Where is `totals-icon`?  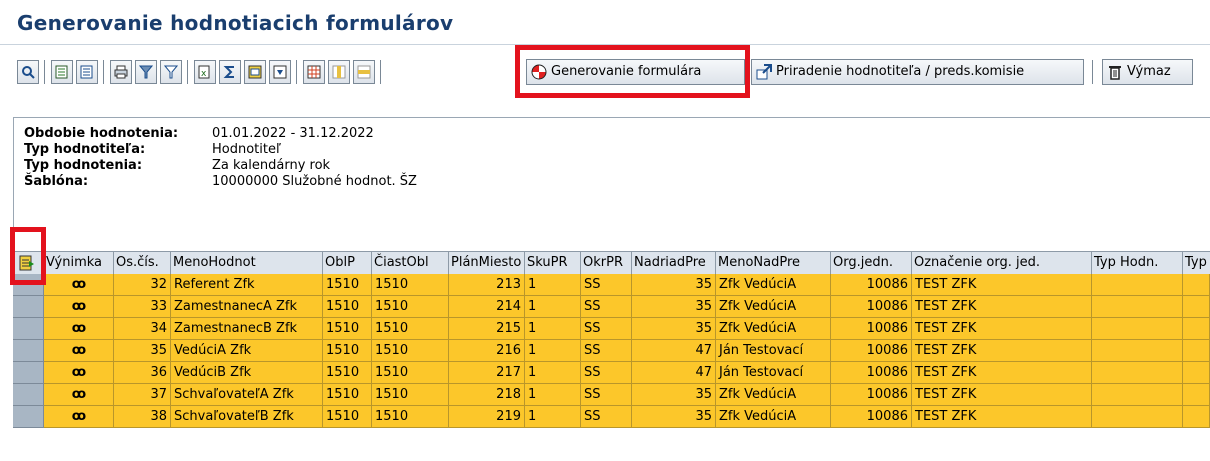
totals-icon is located at coordinates (230, 72).